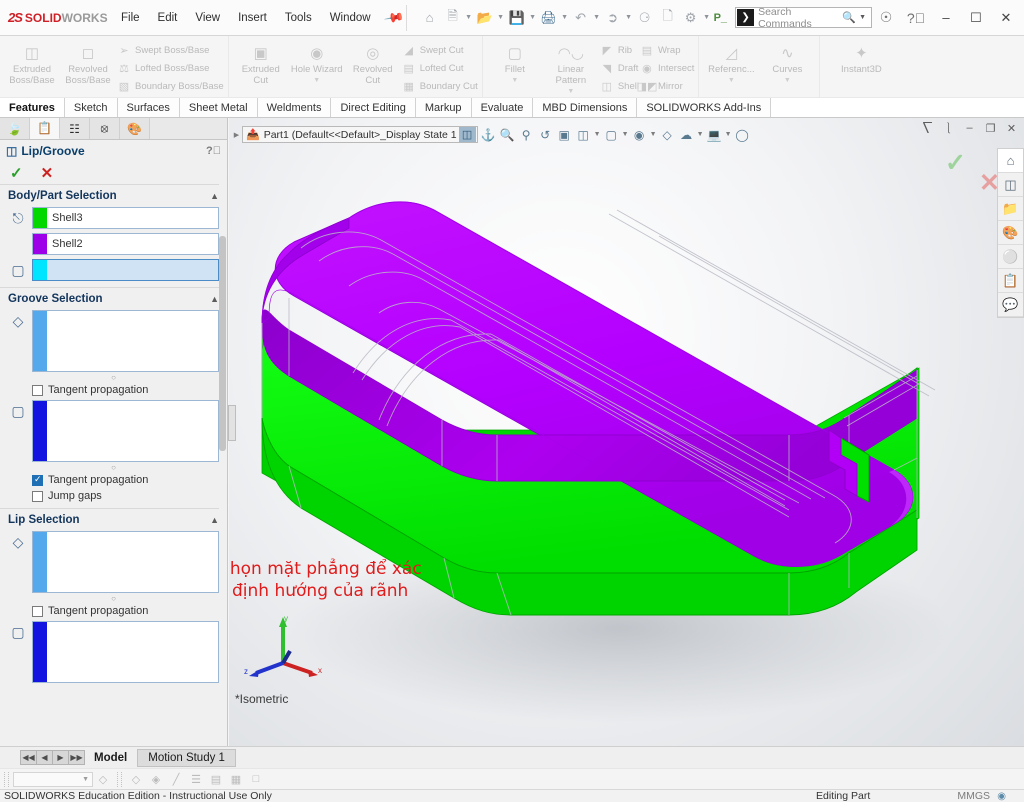 The height and width of the screenshot is (802, 1024). Describe the element at coordinates (946, 18) in the screenshot. I see `minimize-button: –` at that location.